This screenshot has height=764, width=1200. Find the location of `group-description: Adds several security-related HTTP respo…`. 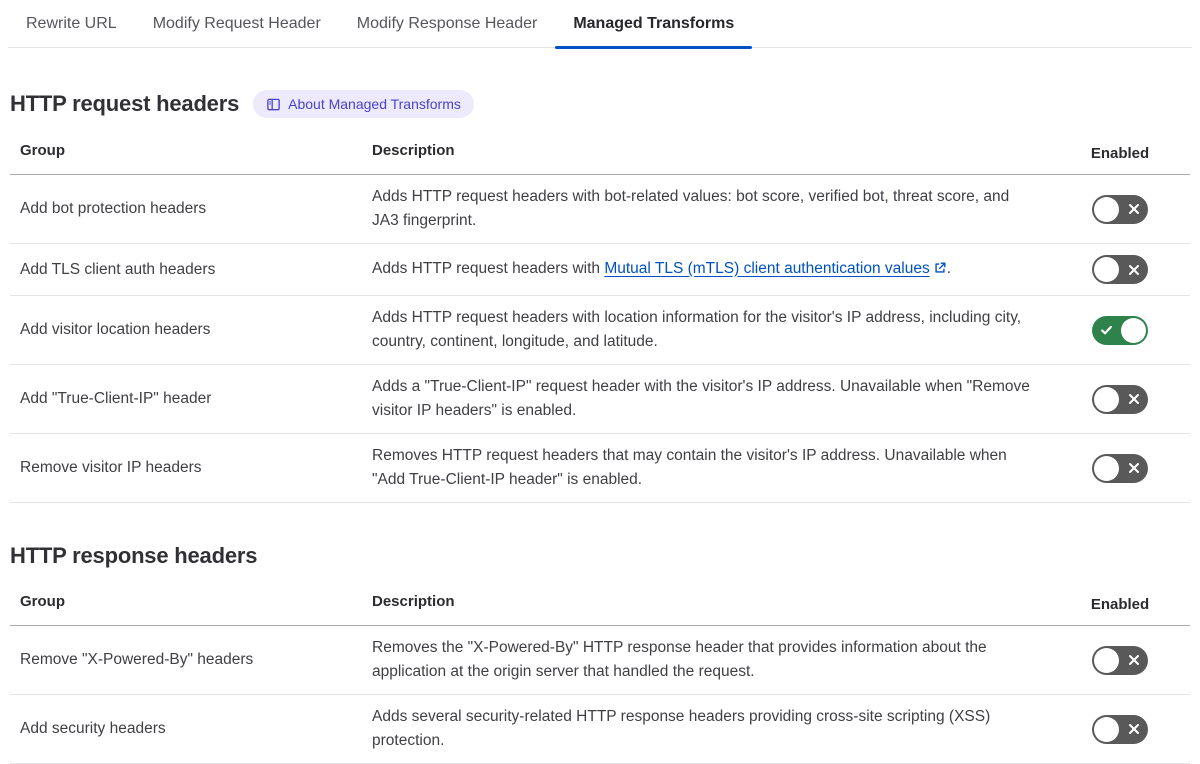

group-description: Adds several security-related HTTP respo… is located at coordinates (681, 728).